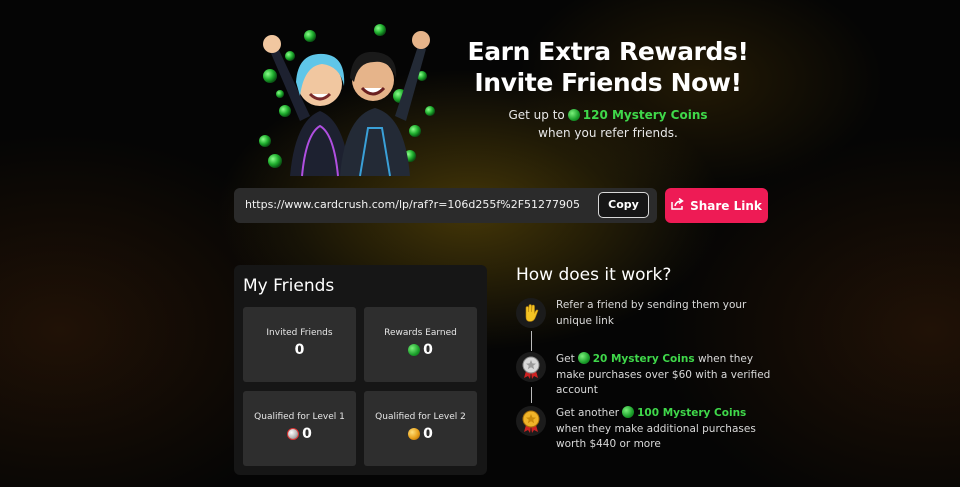  I want to click on how-it-works-title: How does it work?, so click(594, 275).